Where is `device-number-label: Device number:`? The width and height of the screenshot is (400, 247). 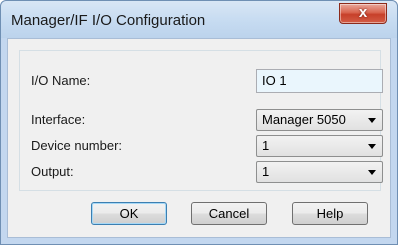 device-number-label: Device number: is located at coordinates (77, 145).